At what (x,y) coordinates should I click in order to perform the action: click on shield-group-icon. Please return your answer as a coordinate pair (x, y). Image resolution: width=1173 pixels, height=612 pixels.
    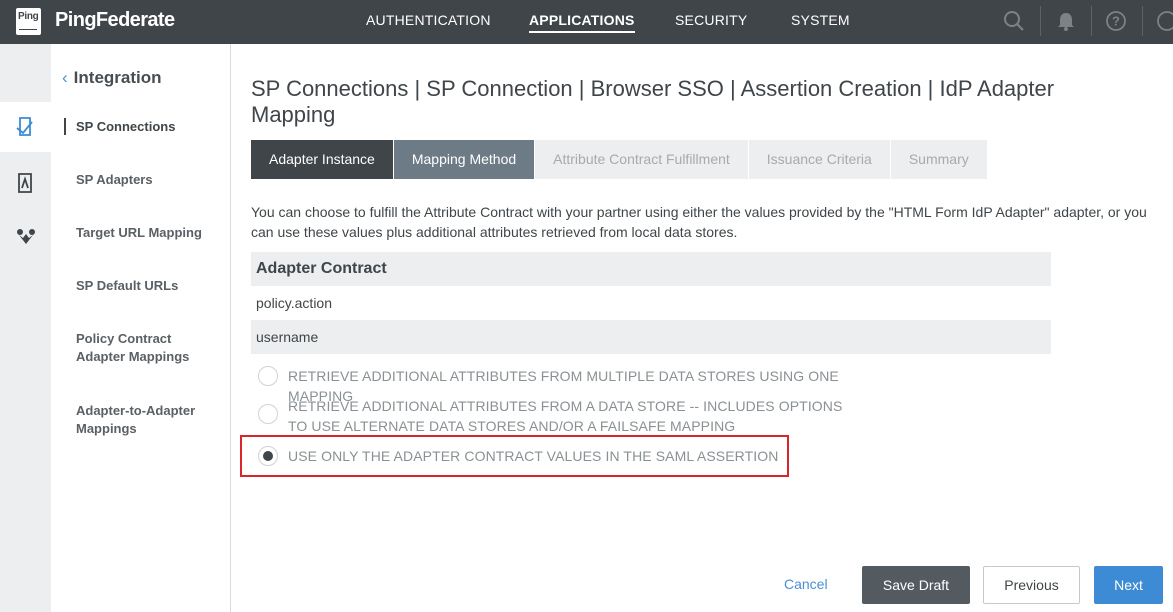
    Looking at the image, I should click on (26, 236).